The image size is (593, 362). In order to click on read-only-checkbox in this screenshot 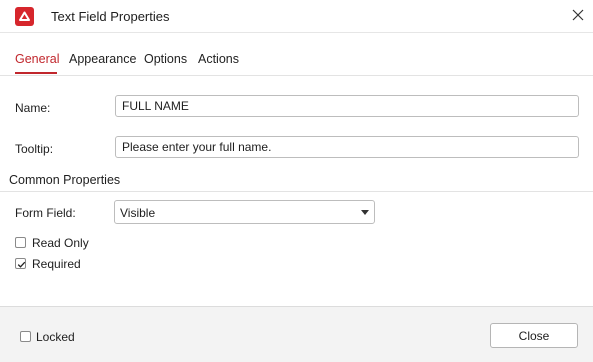, I will do `click(20, 242)`.